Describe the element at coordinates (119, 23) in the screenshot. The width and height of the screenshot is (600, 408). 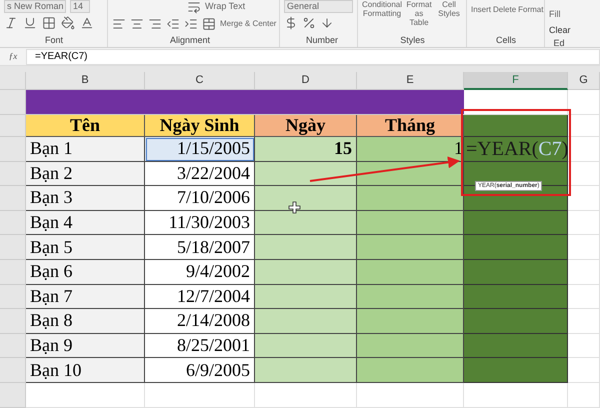
I see `align-left-icon` at that location.